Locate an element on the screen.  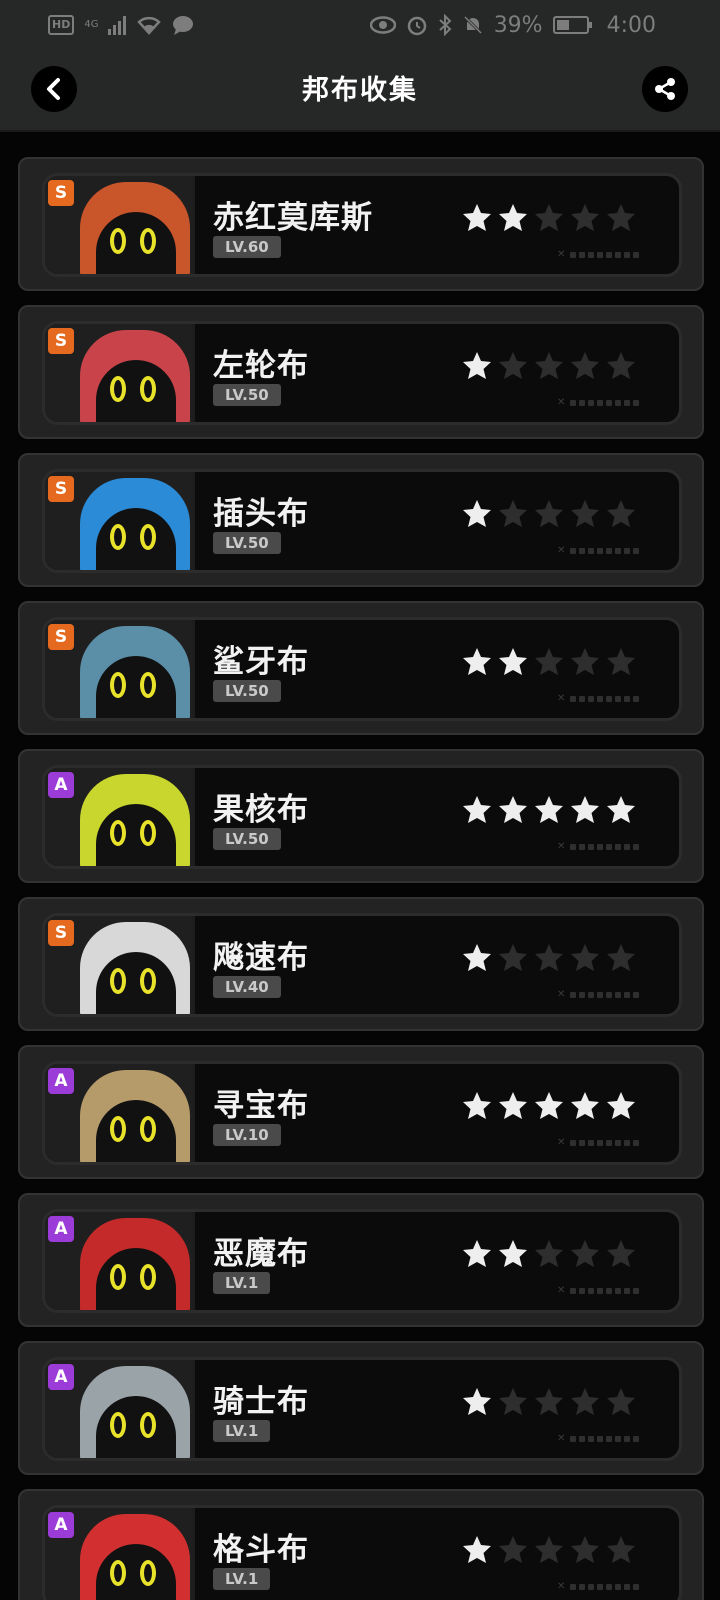
bangboo-card: S 鲨牙布 LV.50 ✕ is located at coordinates (361, 668).